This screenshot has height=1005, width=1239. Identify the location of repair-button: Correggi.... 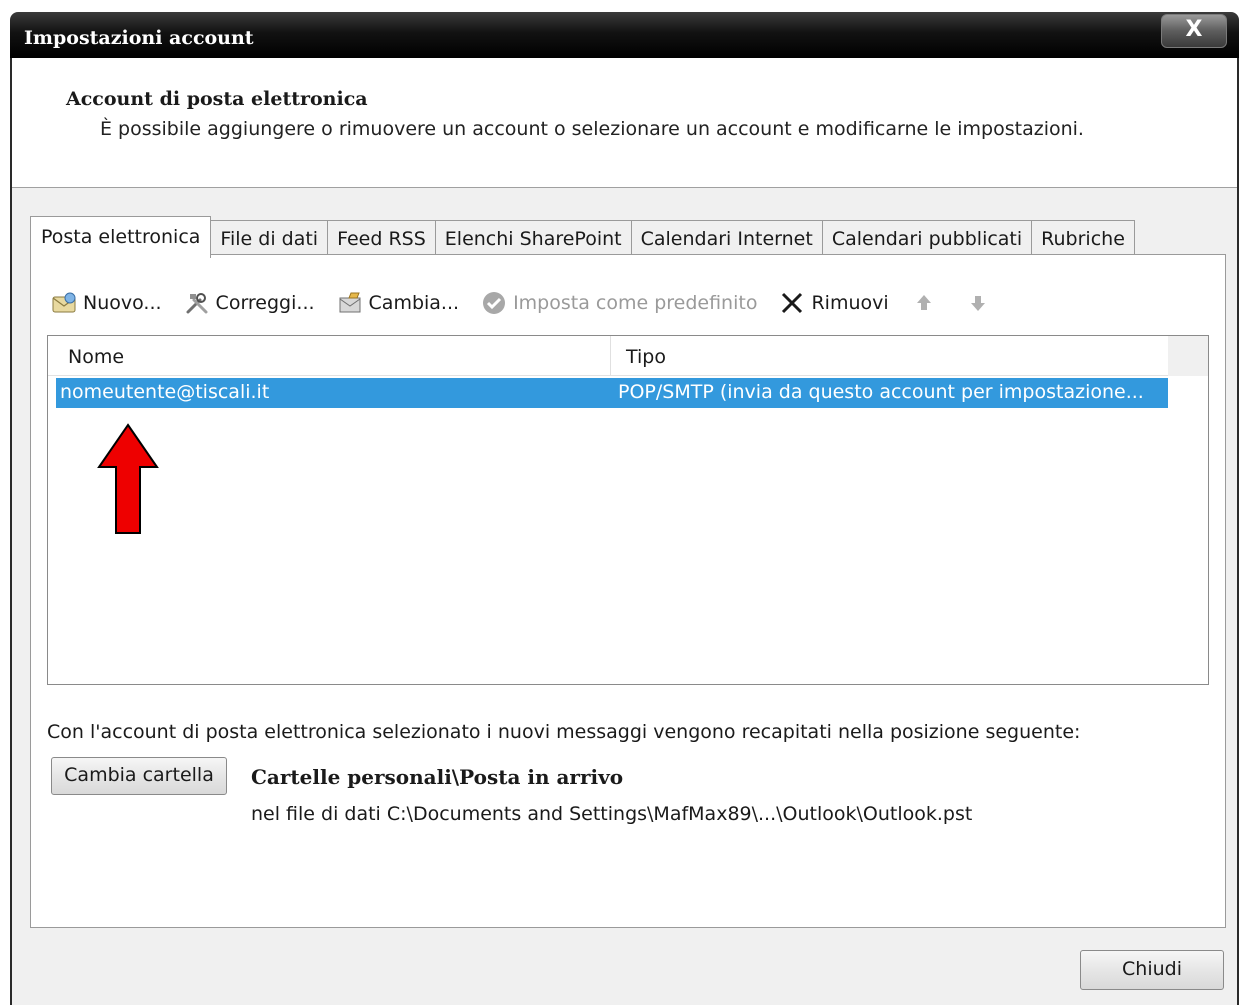
(249, 303).